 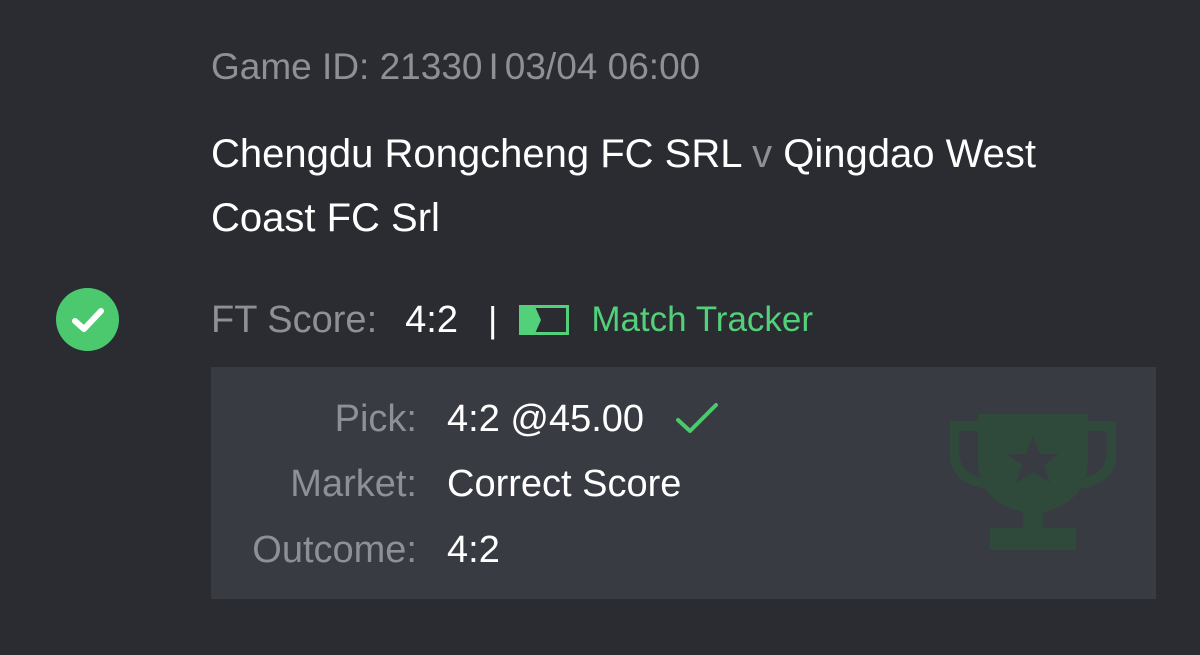 What do you see at coordinates (87, 319) in the screenshot?
I see `check-circle-icon` at bounding box center [87, 319].